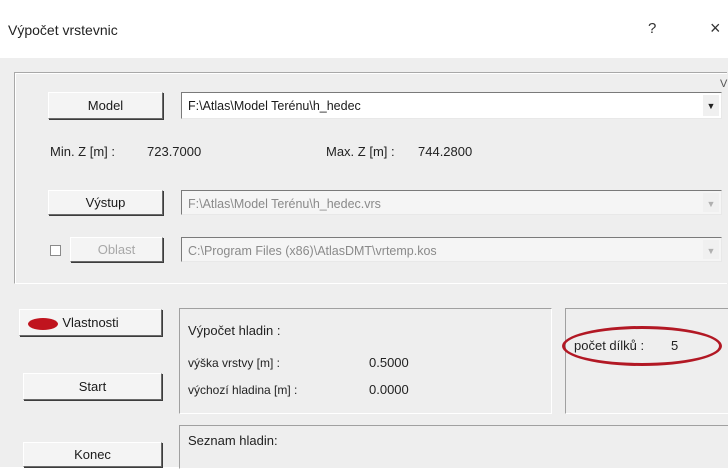 This screenshot has height=469, width=728. Describe the element at coordinates (243, 390) in the screenshot. I see `start-level-label: výchozí hladina [m] :` at that location.